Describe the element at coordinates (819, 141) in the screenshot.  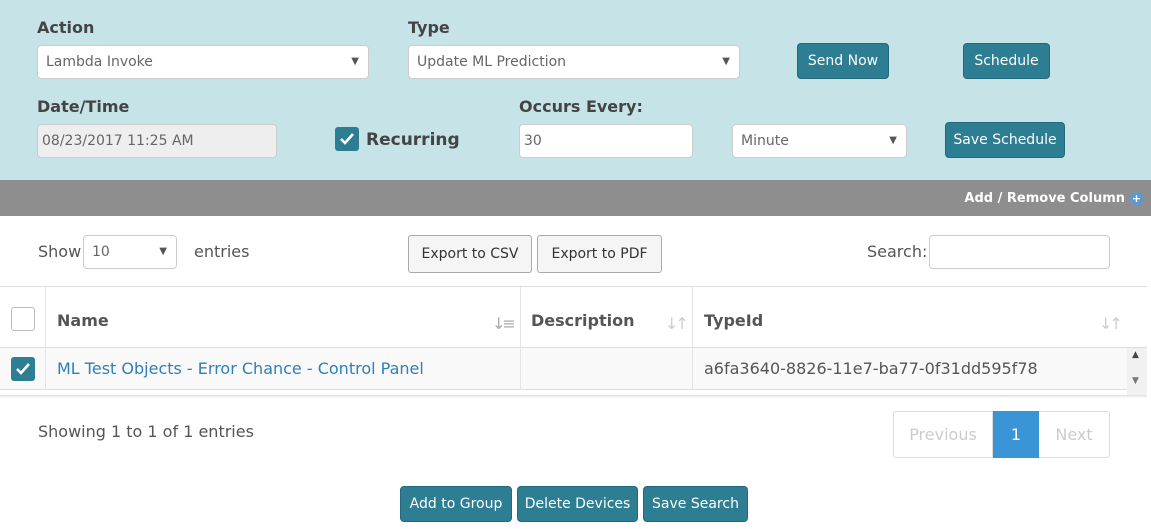
I see `interval-unit-select: Minute ▼` at that location.